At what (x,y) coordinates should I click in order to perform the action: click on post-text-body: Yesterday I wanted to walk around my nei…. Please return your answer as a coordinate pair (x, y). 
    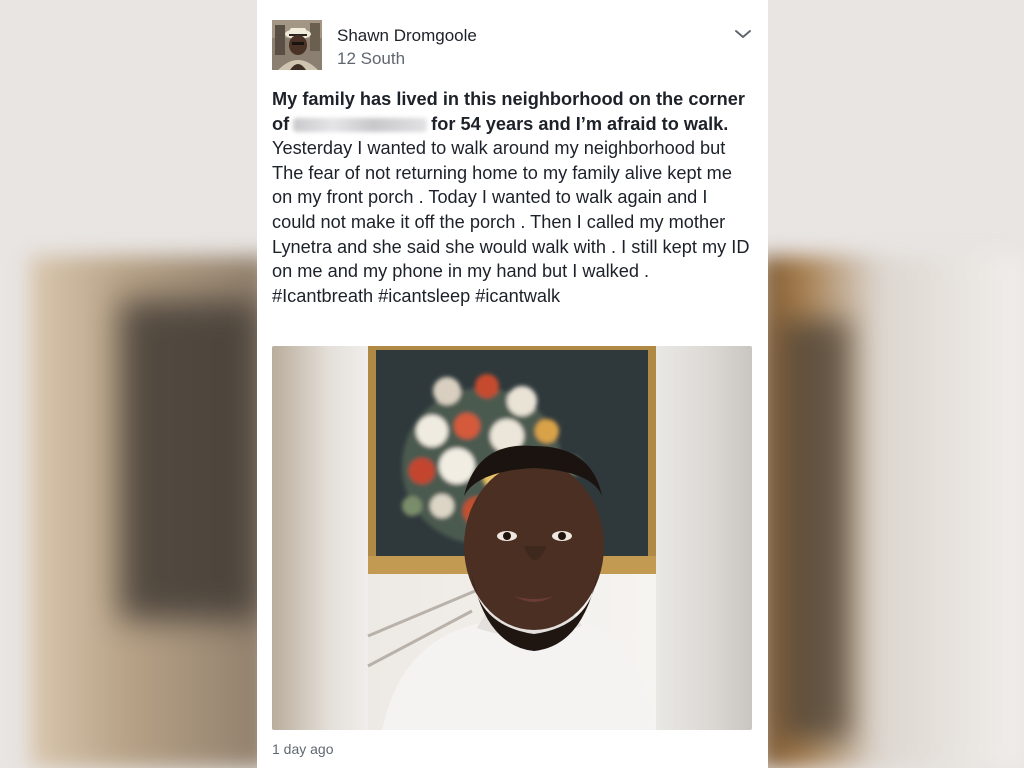
    Looking at the image, I should click on (511, 222).